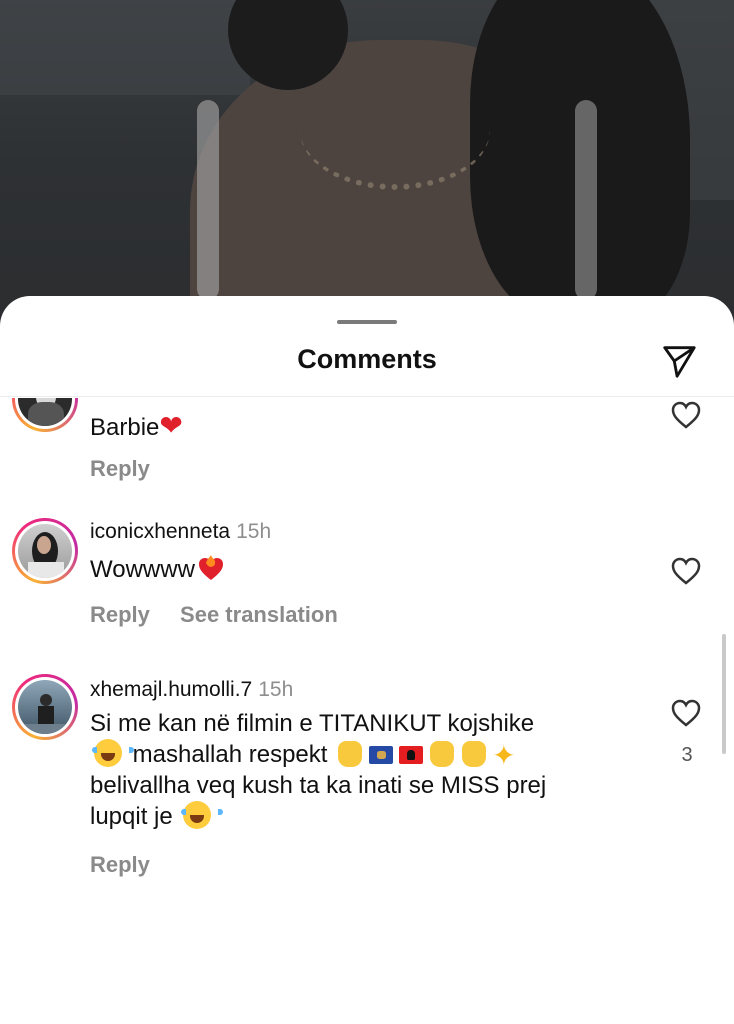 This screenshot has width=734, height=1024. I want to click on comment-actions: Reply See translation, so click(226, 615).